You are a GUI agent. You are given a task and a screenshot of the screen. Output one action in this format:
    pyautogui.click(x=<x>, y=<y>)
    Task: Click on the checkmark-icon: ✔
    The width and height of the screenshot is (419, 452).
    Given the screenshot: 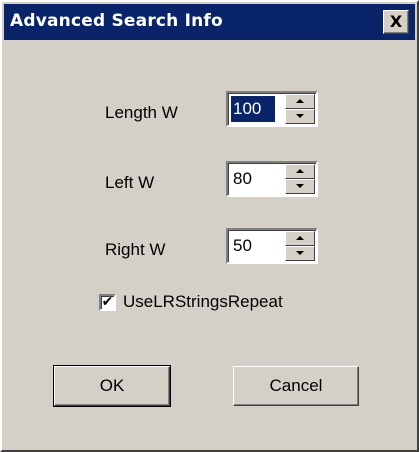 What is the action you would take?
    pyautogui.click(x=107, y=302)
    